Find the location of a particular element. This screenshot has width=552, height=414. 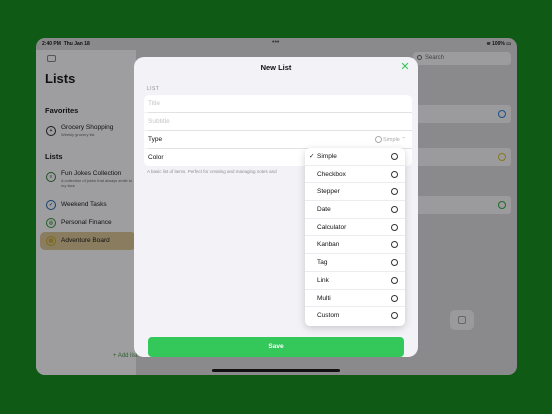

search-field: Search is located at coordinates (462, 58).